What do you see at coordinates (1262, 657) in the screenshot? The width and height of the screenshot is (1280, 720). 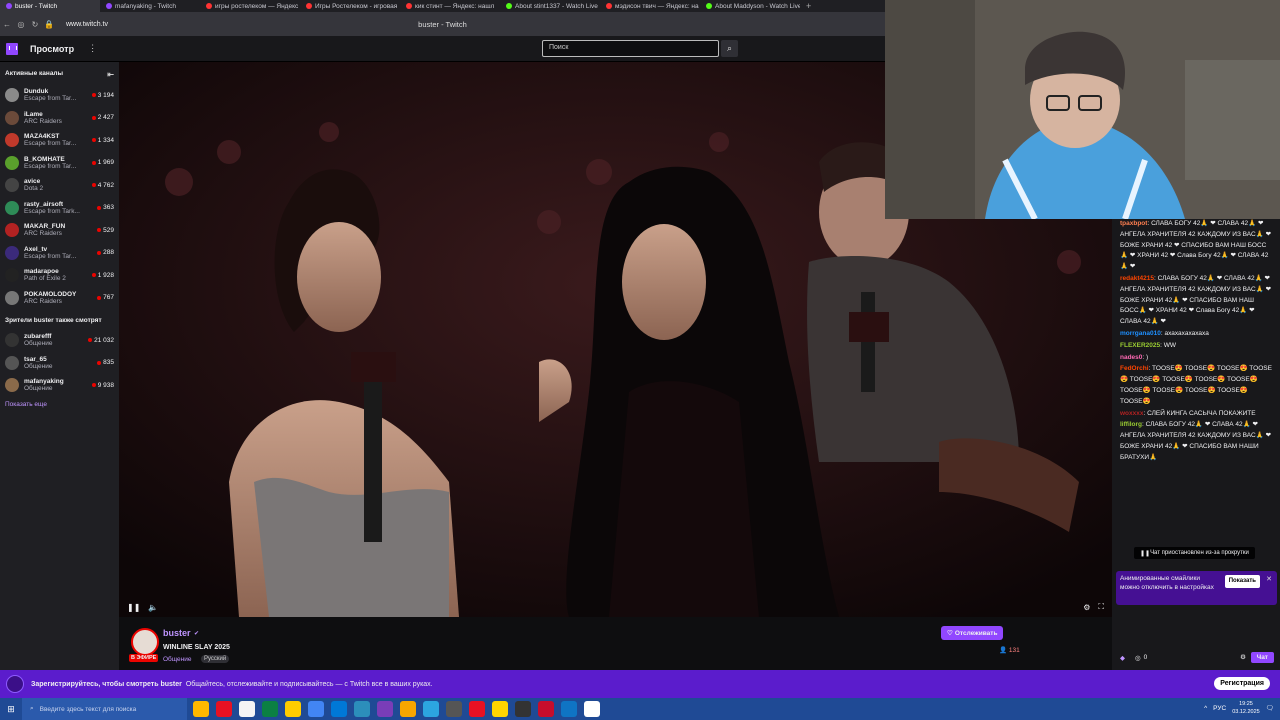 I see `chat-send-button: Чат` at bounding box center [1262, 657].